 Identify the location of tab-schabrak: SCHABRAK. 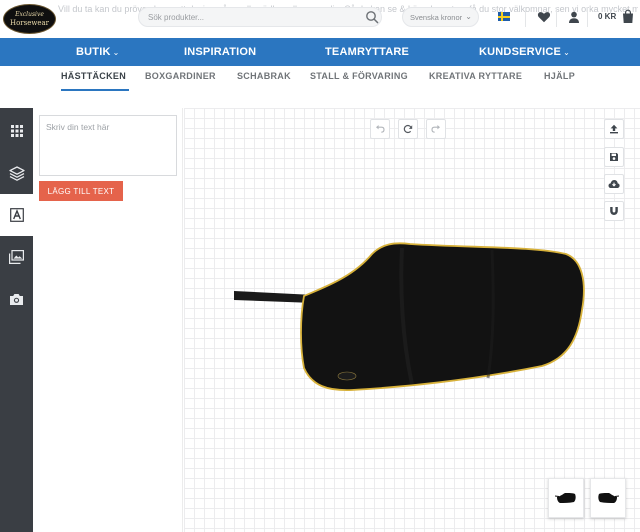
(264, 76).